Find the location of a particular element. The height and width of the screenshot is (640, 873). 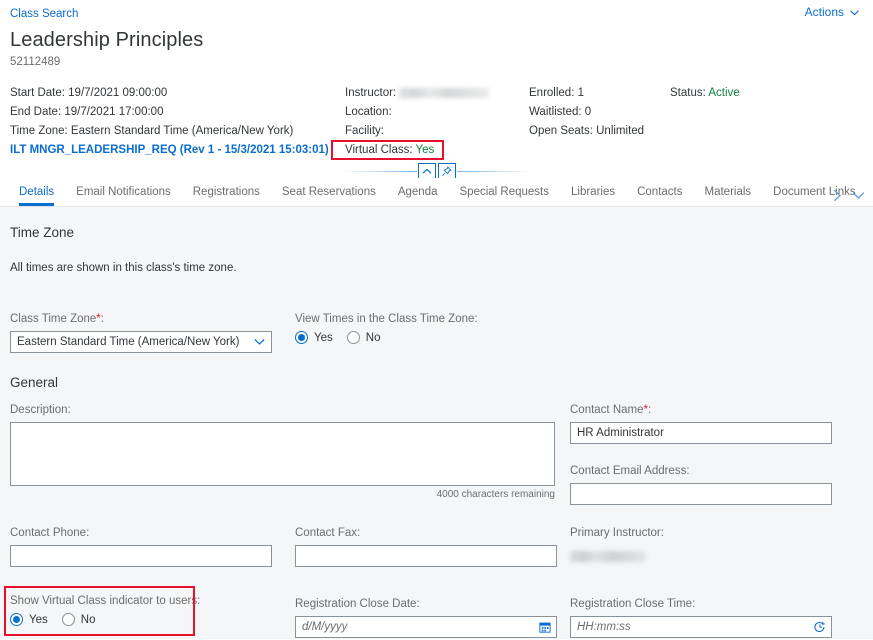

fact-instructor: Instructor: is located at coordinates (417, 93).